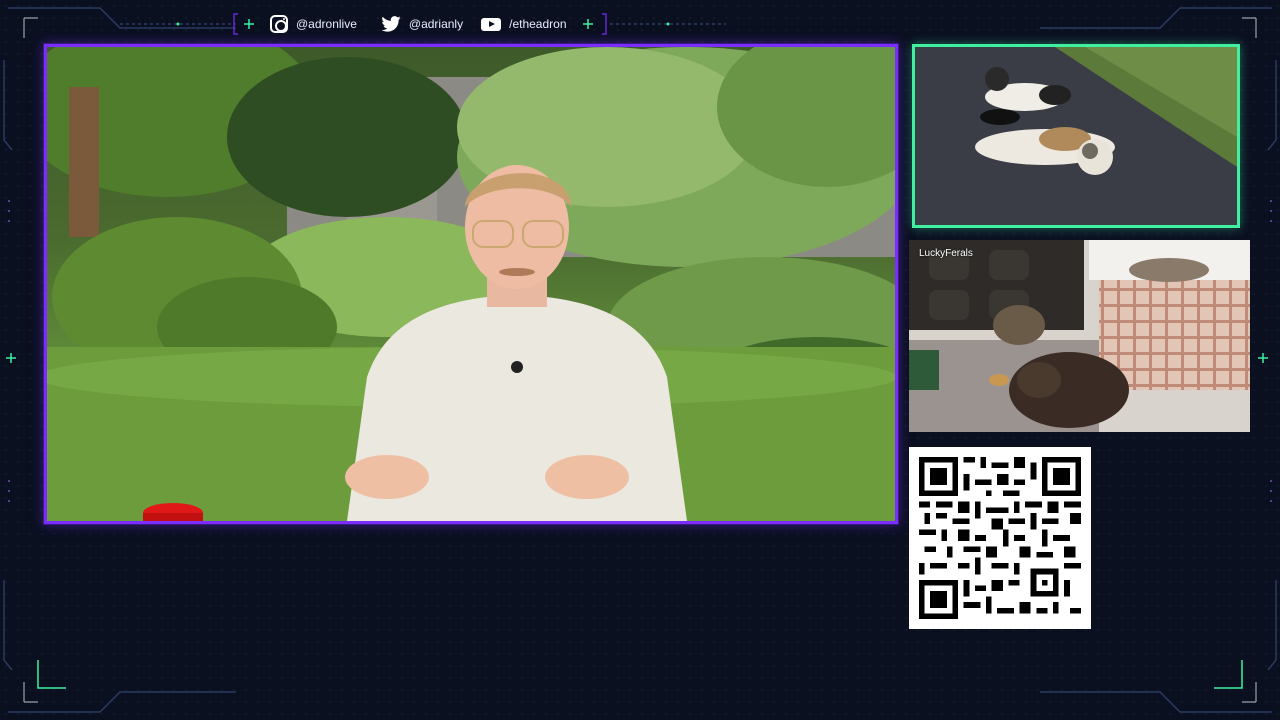  What do you see at coordinates (279, 24) in the screenshot?
I see `instagram-icon` at bounding box center [279, 24].